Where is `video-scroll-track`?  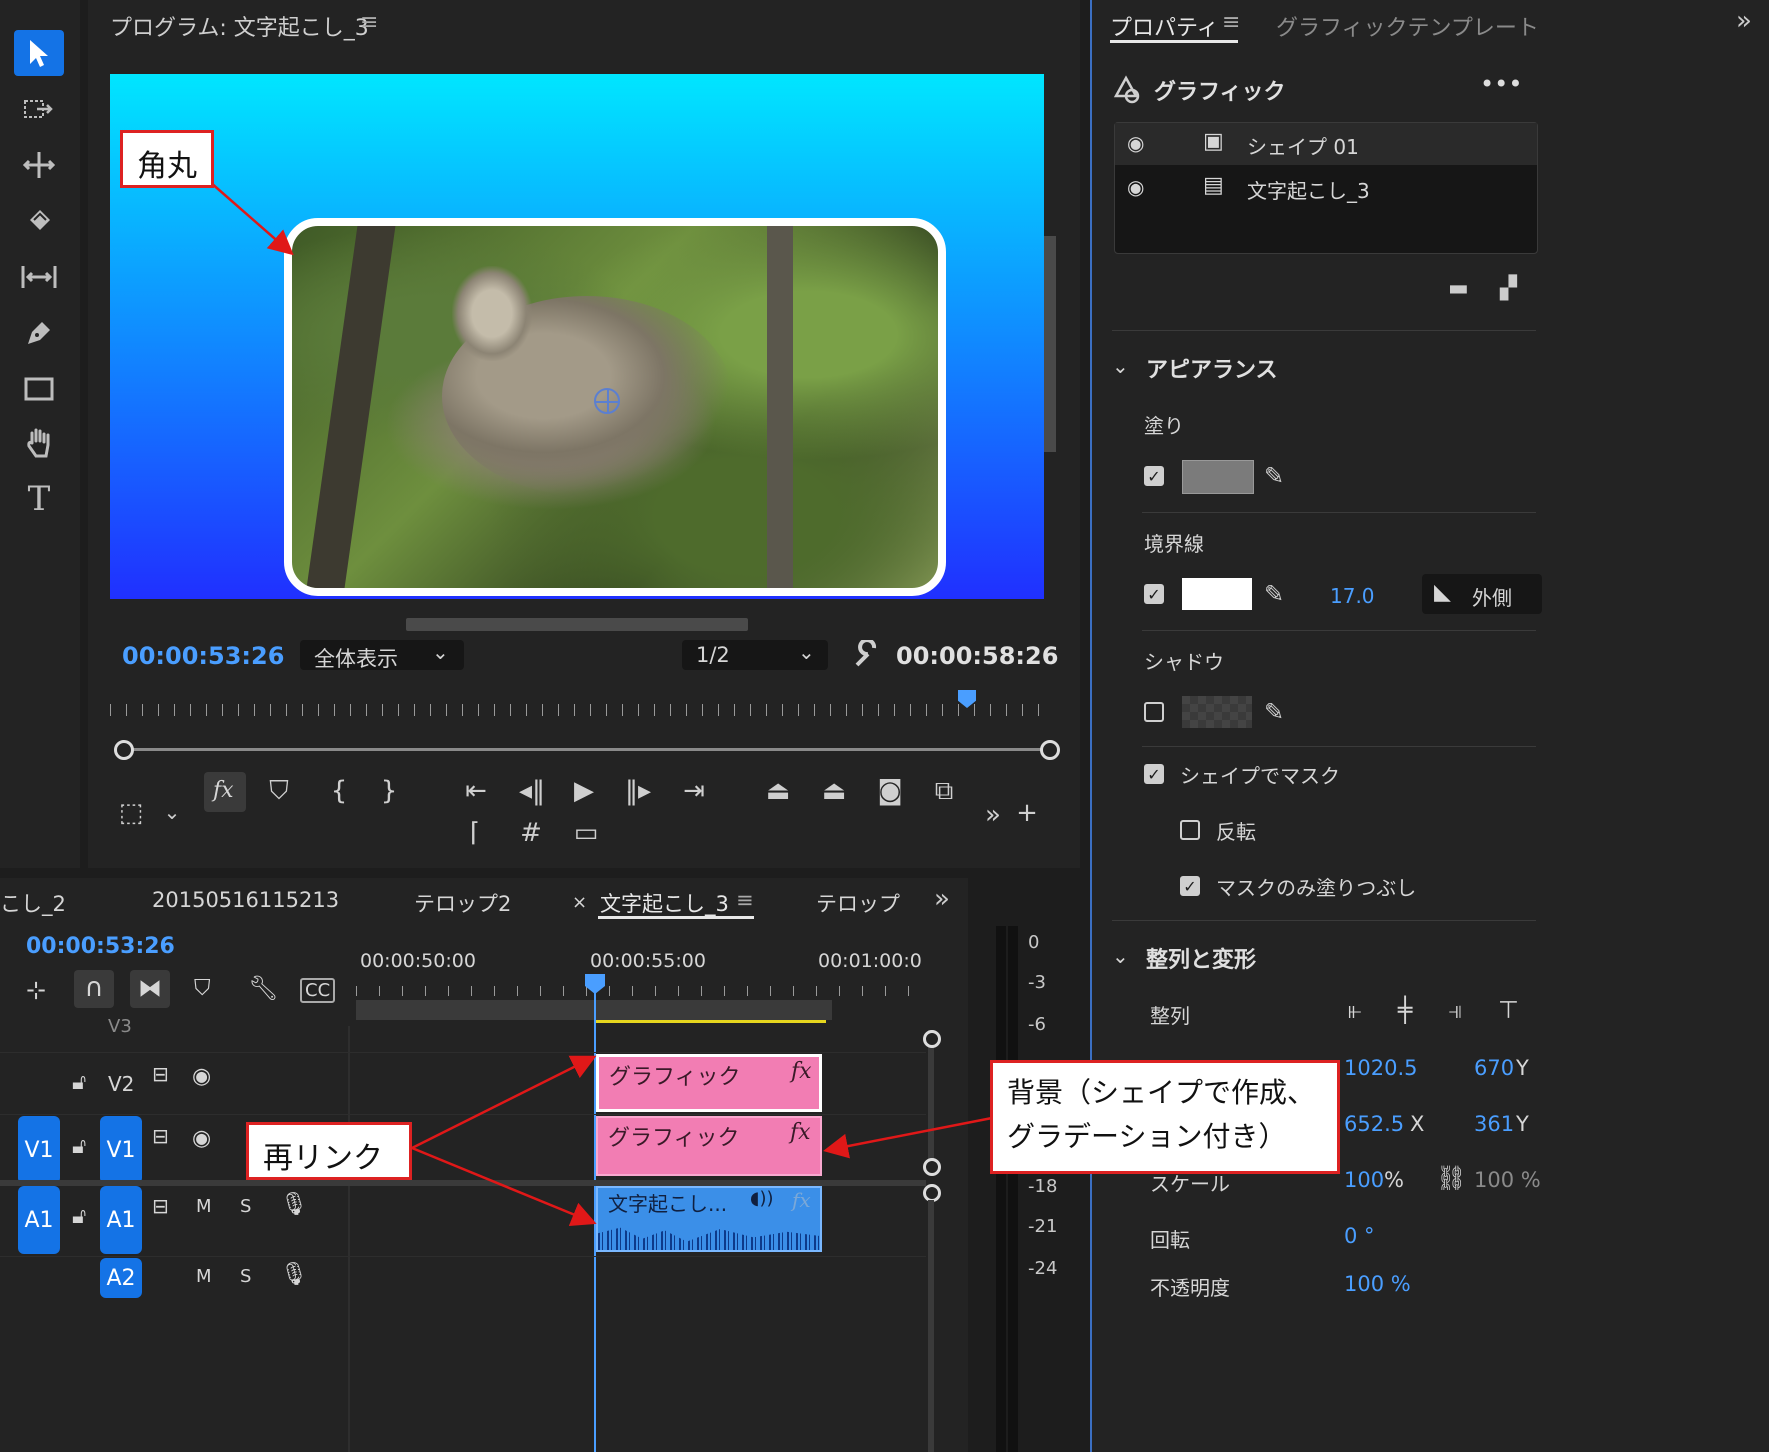
video-scroll-track is located at coordinates (931, 1098).